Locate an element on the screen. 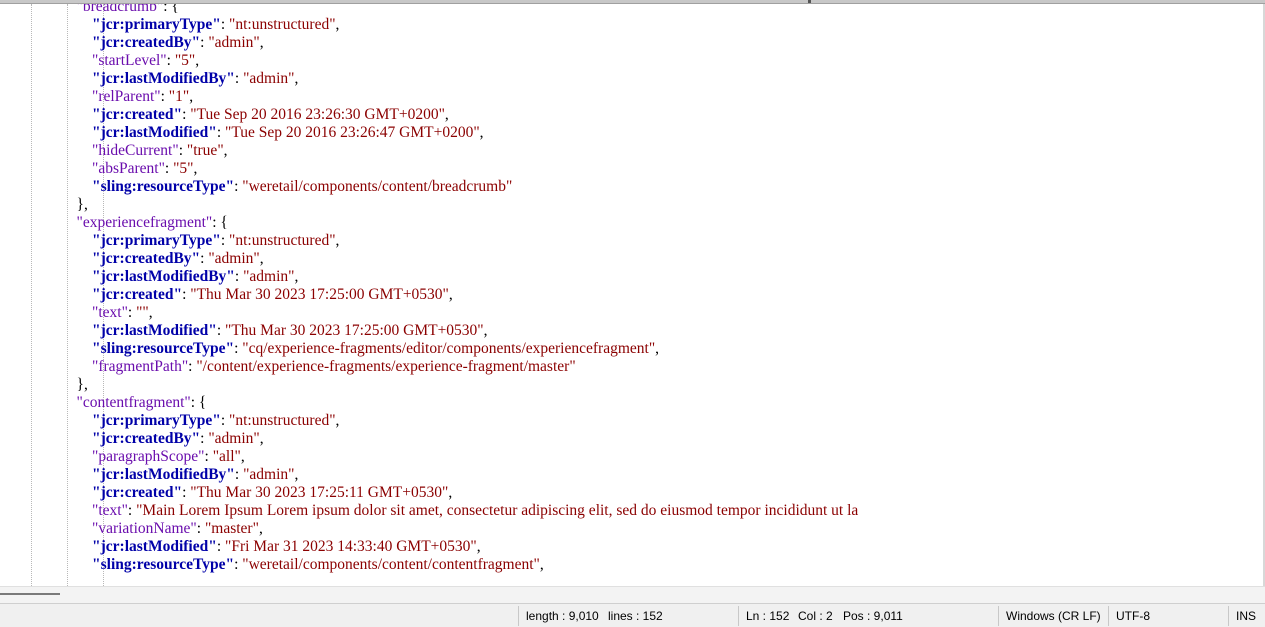 Image resolution: width=1265 pixels, height=627 pixels. status-lines: lines : 152 is located at coordinates (635, 616).